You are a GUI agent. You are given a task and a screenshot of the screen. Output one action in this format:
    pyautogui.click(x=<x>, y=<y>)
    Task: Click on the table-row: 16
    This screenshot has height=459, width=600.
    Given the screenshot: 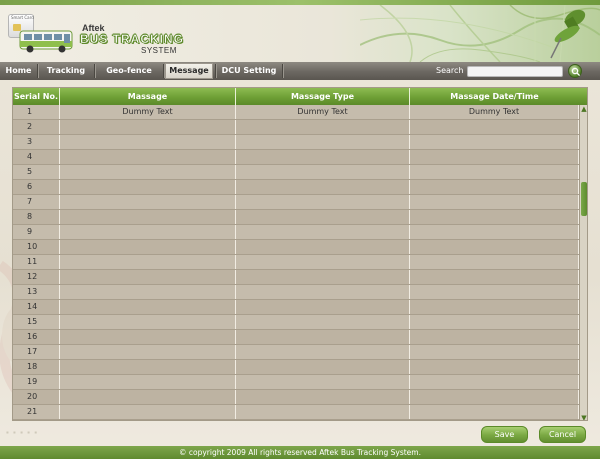 What is the action you would take?
    pyautogui.click(x=296, y=337)
    